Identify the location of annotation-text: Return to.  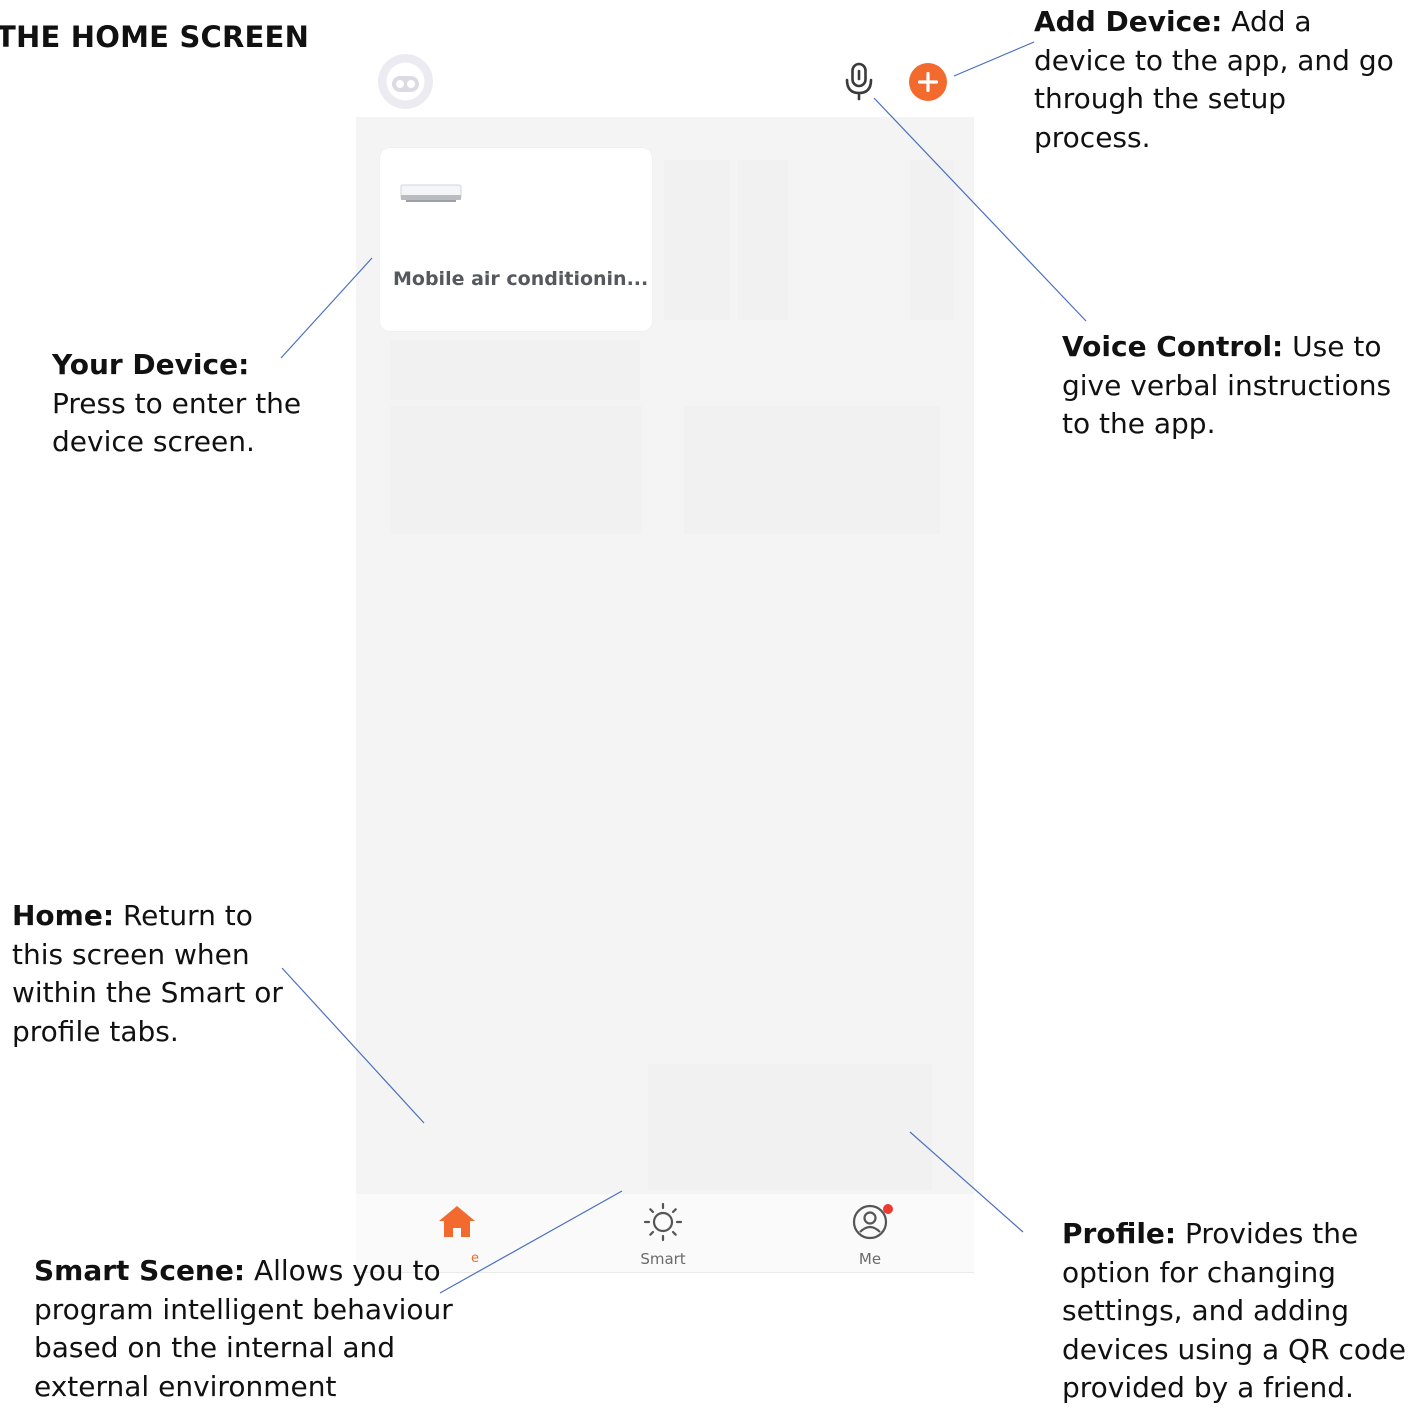
(183, 915).